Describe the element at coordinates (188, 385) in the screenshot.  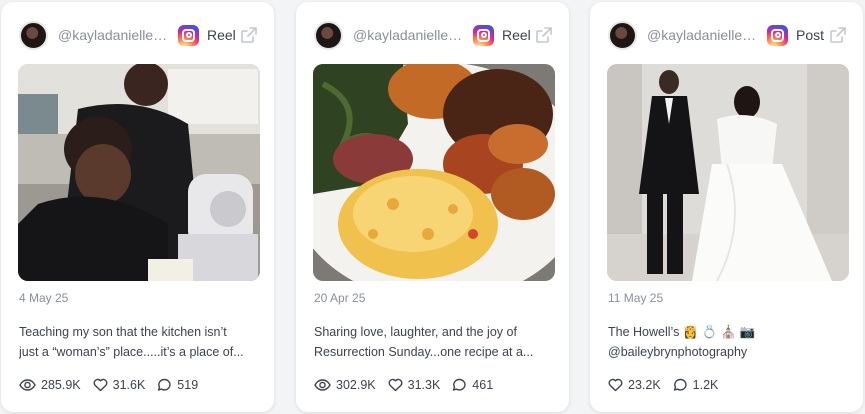
I see `comments-count: 519` at that location.